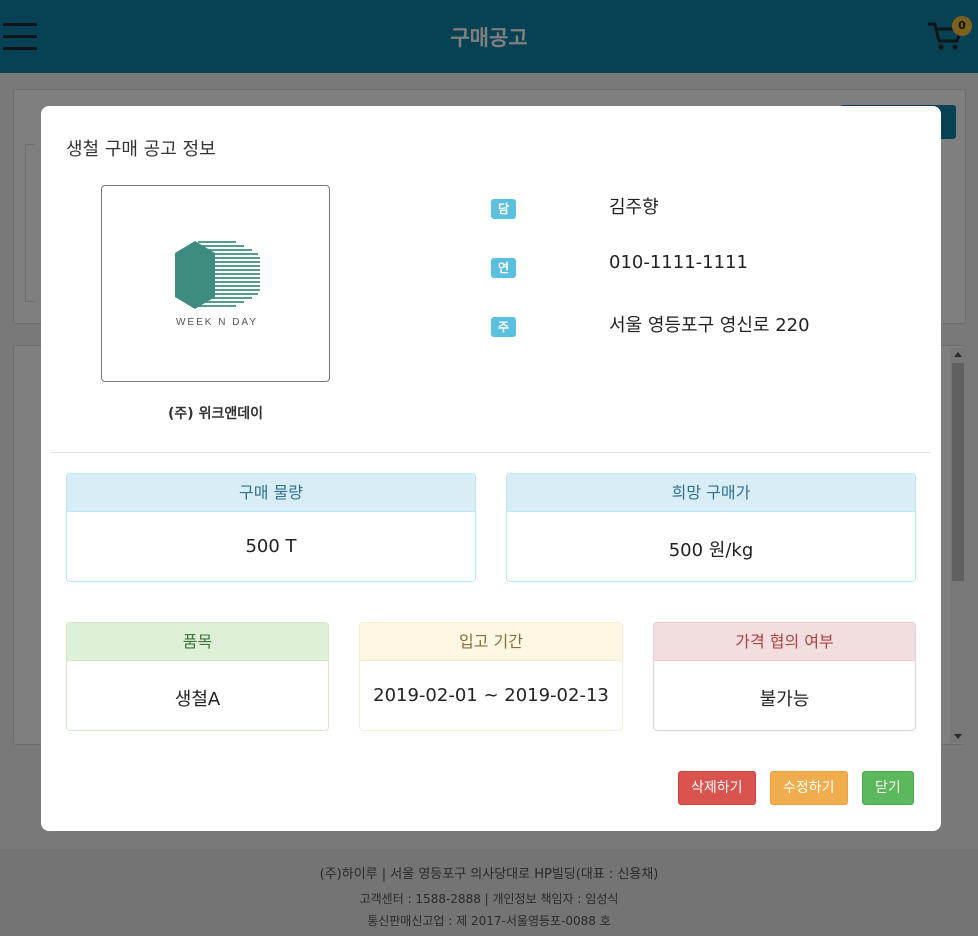 The image size is (978, 936). I want to click on manager-label: 담당자, so click(504, 227).